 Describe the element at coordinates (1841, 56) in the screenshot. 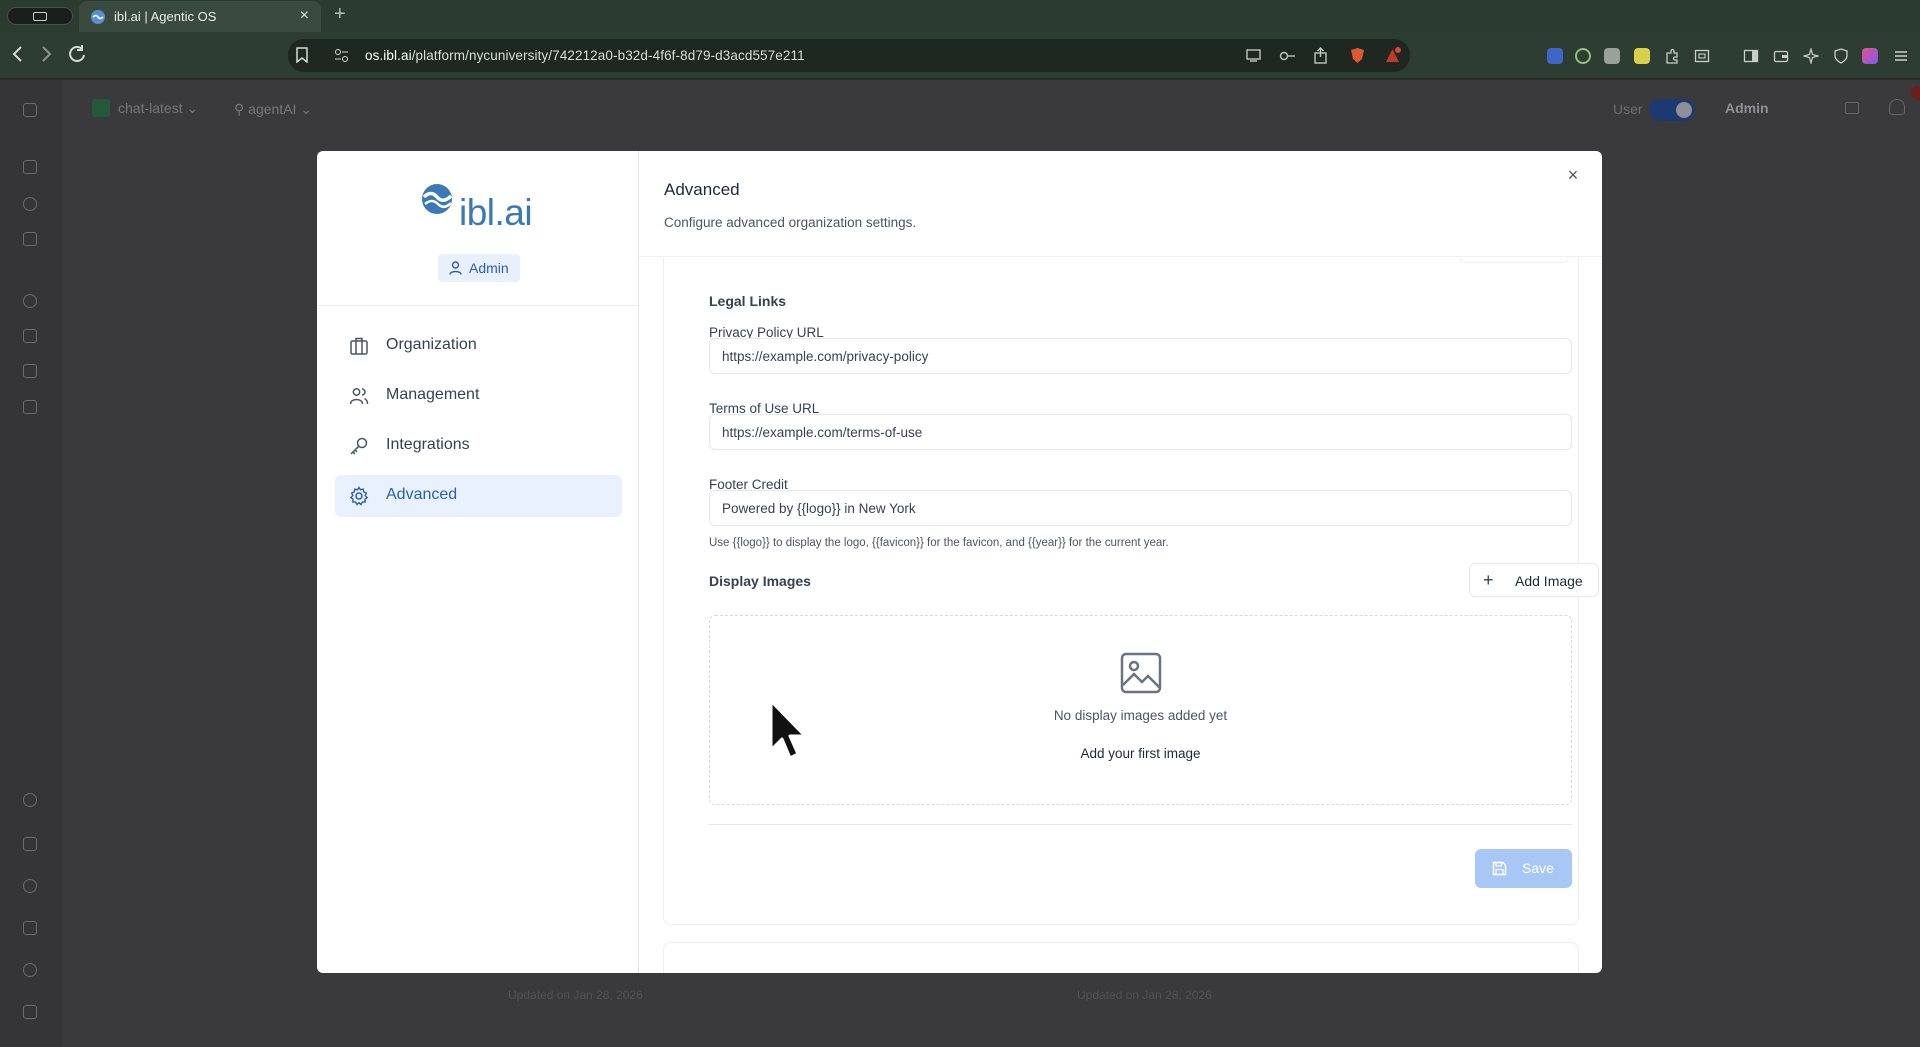

I see `vpn-shield-icon` at that location.